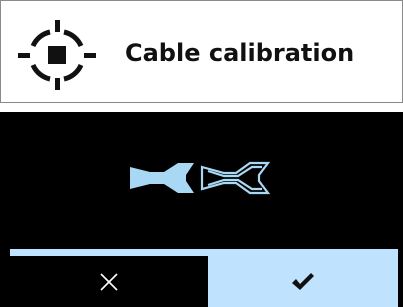 This screenshot has width=403, height=307. I want to click on calibration-target-icon, so click(57, 61).